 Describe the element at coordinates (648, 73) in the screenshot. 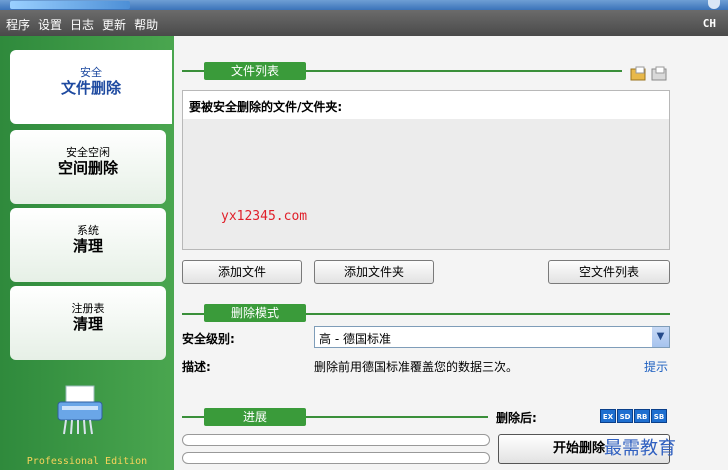

I see `folder-icons` at that location.